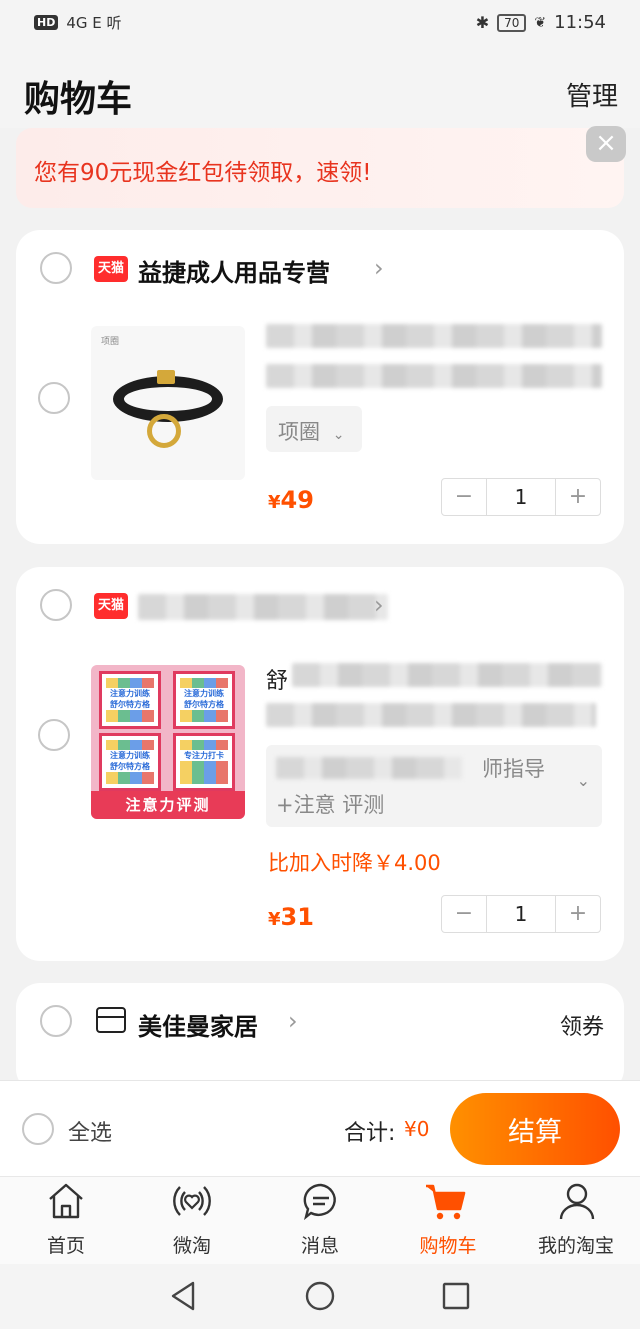 This screenshot has height=1329, width=640. What do you see at coordinates (192, 1201) in the screenshot?
I see `feed-icon` at bounding box center [192, 1201].